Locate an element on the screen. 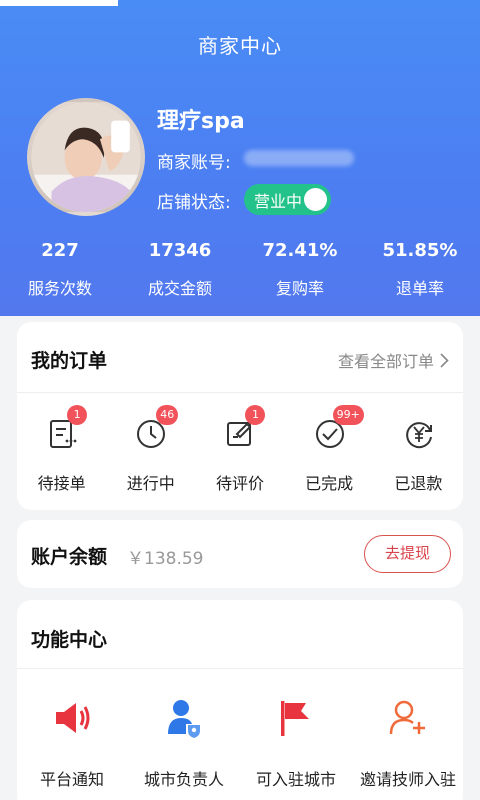 The height and width of the screenshot is (800, 480). avatar-photo is located at coordinates (86, 157).